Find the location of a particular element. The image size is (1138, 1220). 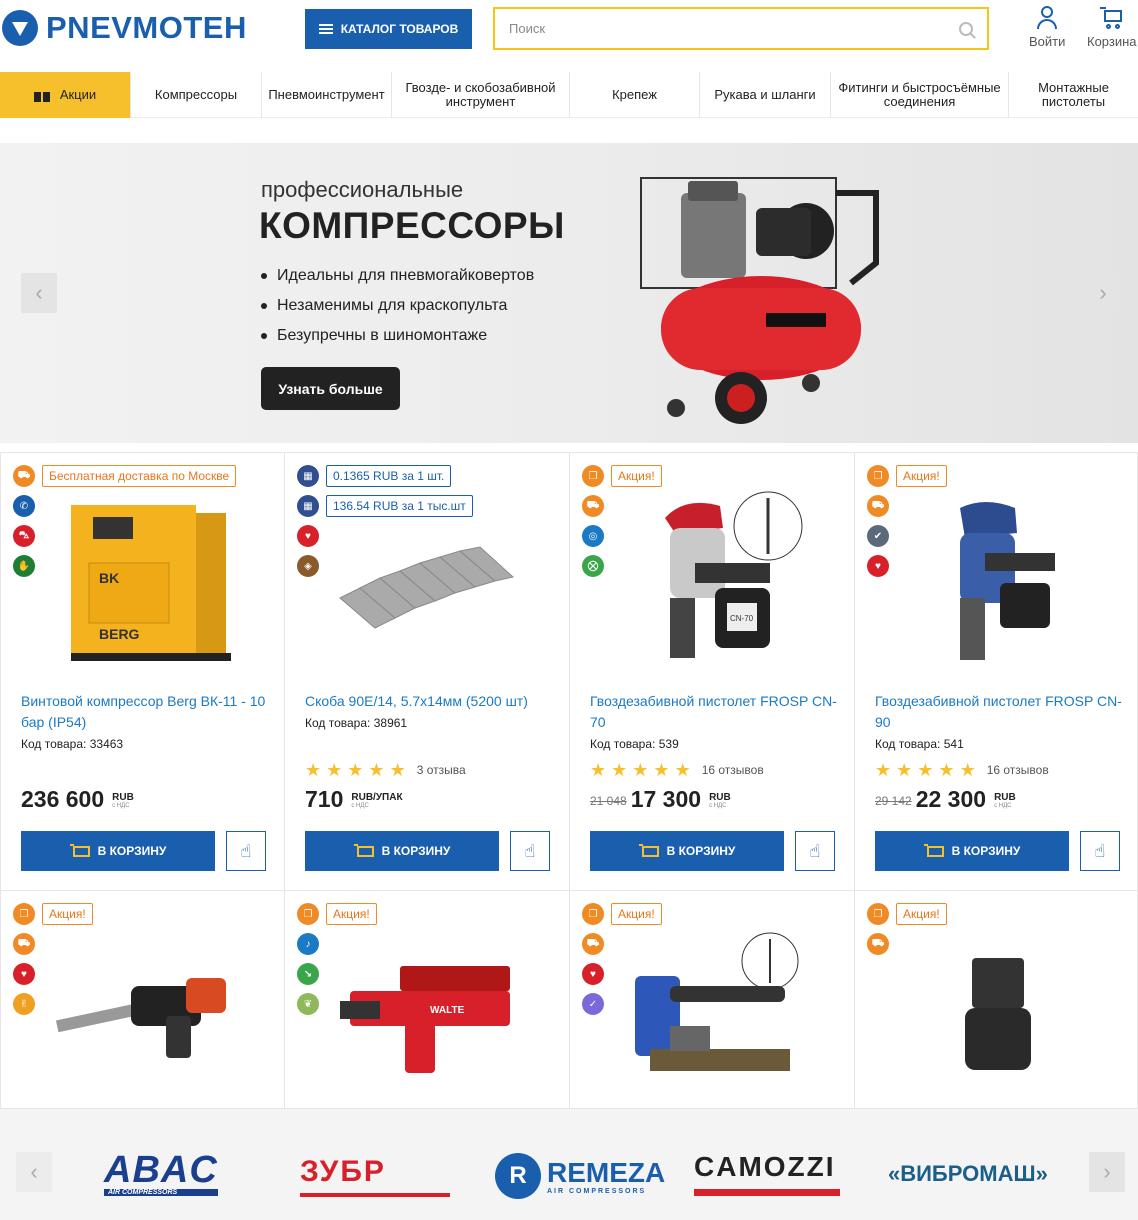

product-name: Гвоздезабивной пистолет FROSP CN-90 is located at coordinates (1000, 712).